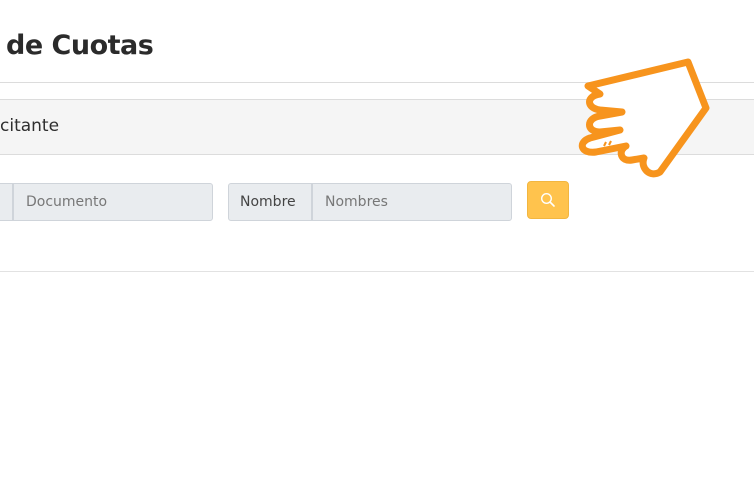 This screenshot has width=754, height=503. I want to click on name-input-group: Nombre Nombres, so click(370, 202).